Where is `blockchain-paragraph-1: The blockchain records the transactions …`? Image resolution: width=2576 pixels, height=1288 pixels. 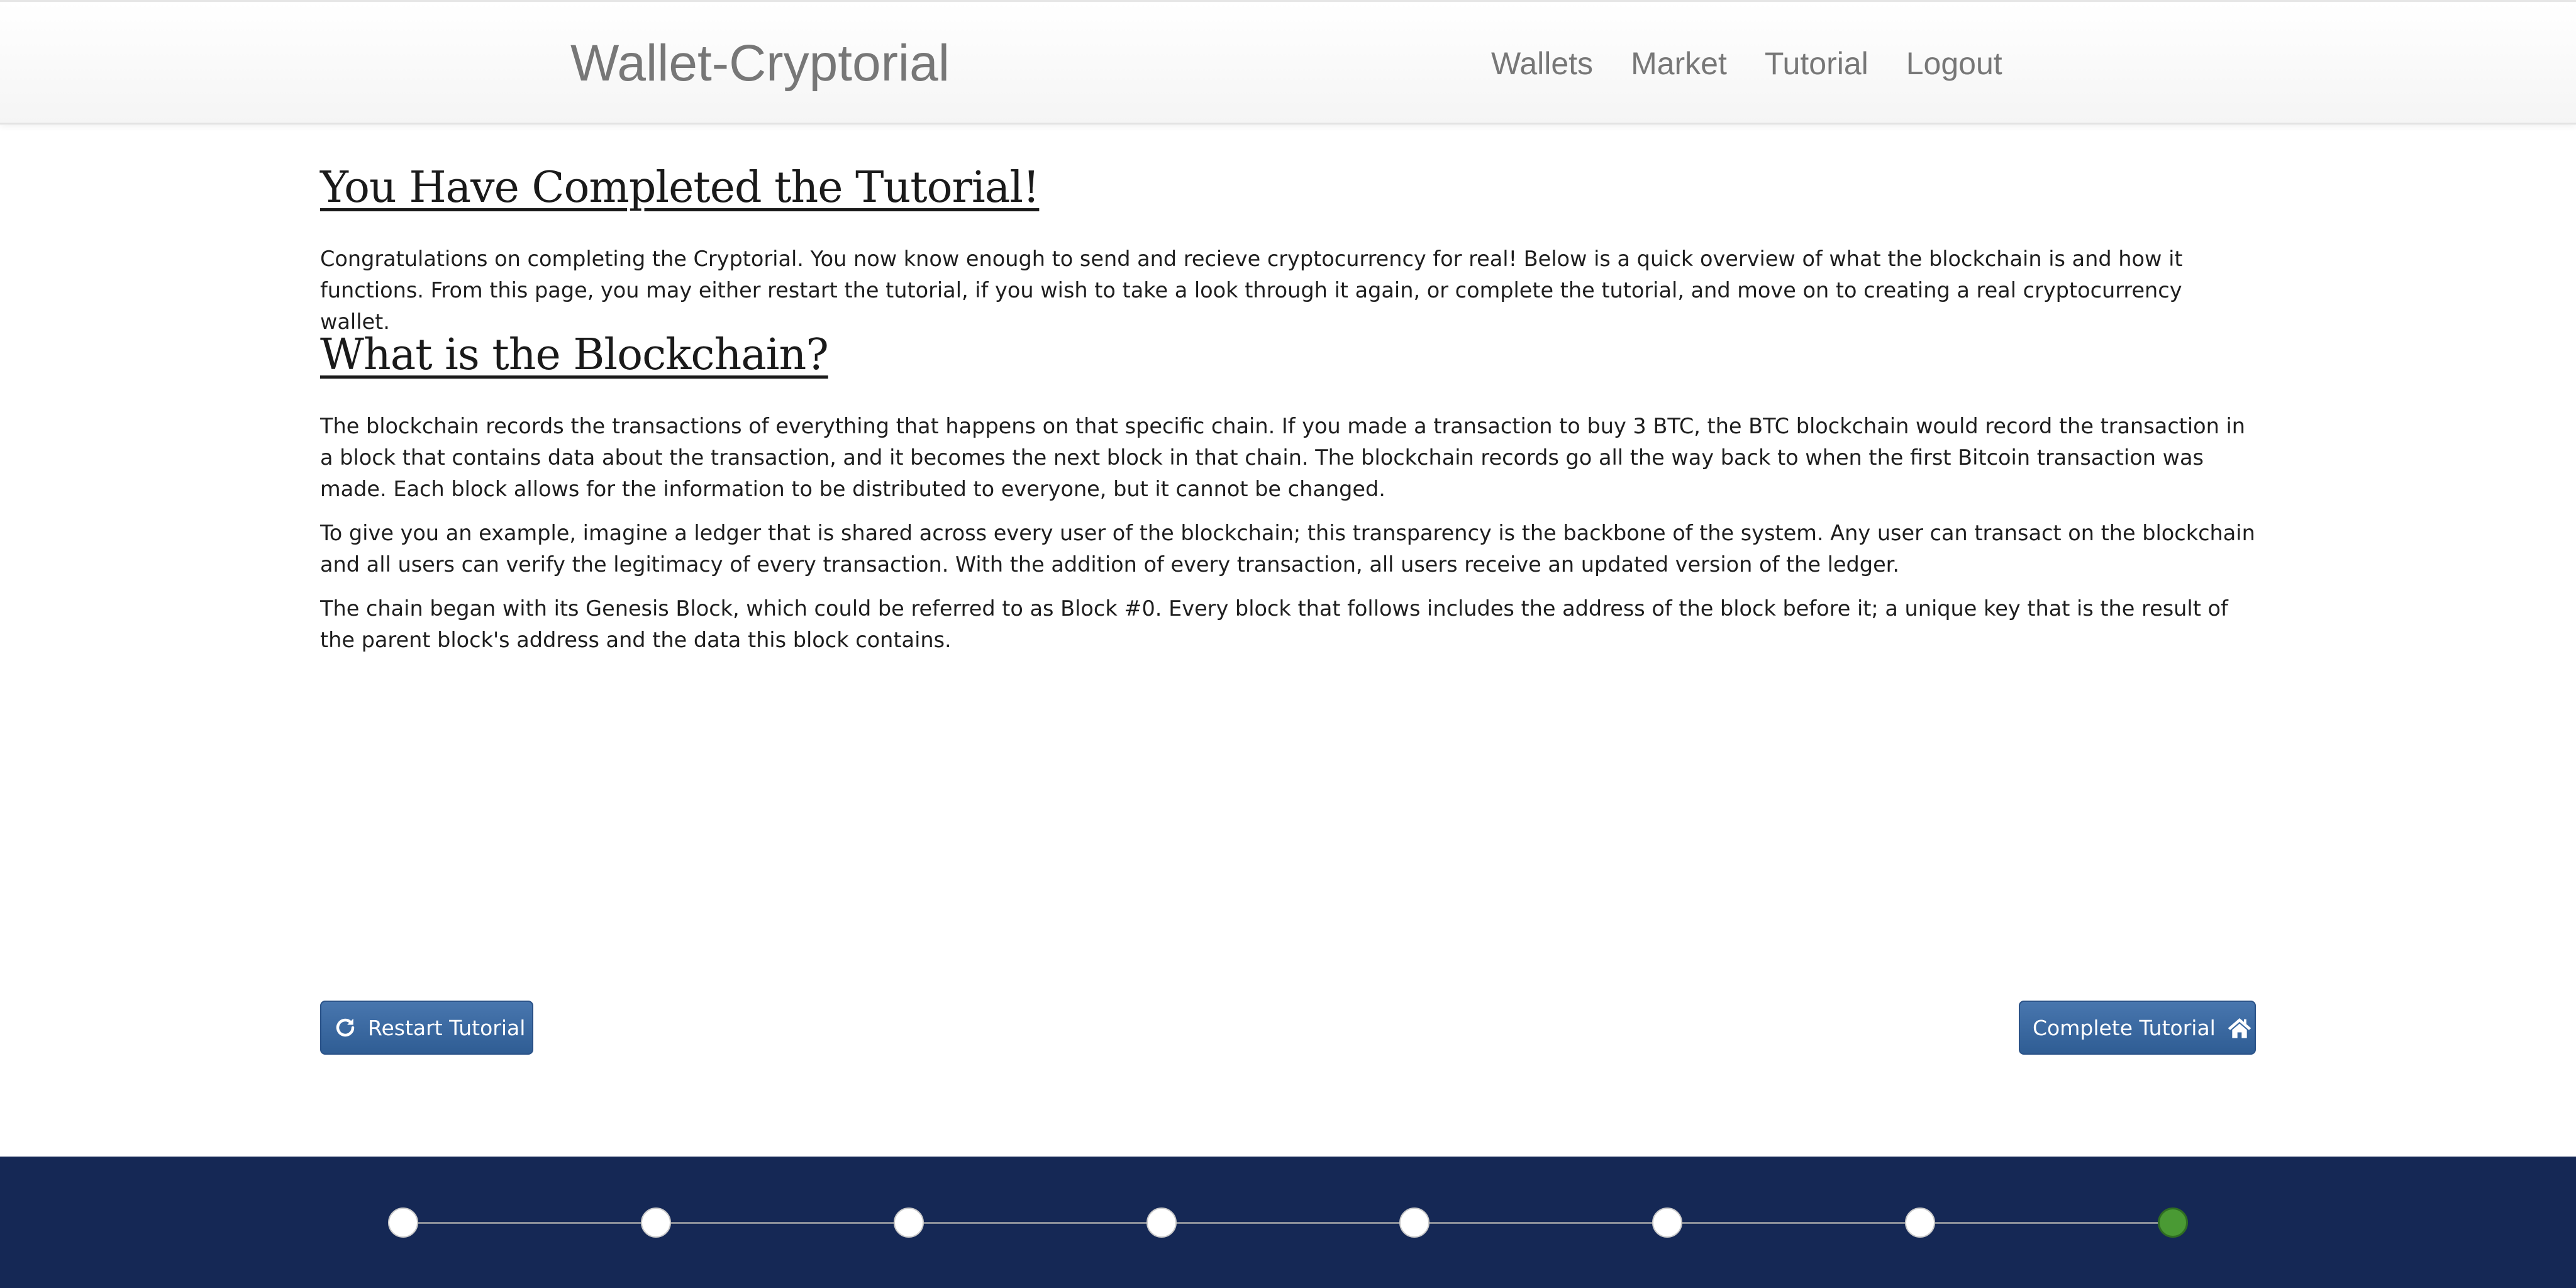 blockchain-paragraph-1: The blockchain records the transactions … is located at coordinates (1283, 457).